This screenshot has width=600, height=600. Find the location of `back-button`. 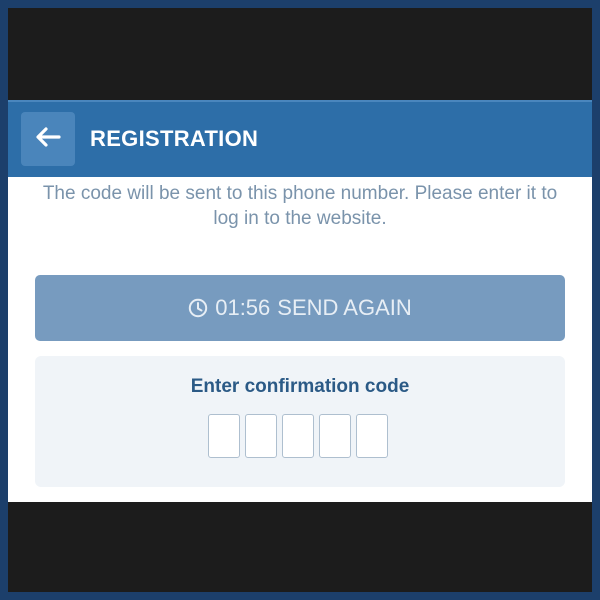

back-button is located at coordinates (48, 139).